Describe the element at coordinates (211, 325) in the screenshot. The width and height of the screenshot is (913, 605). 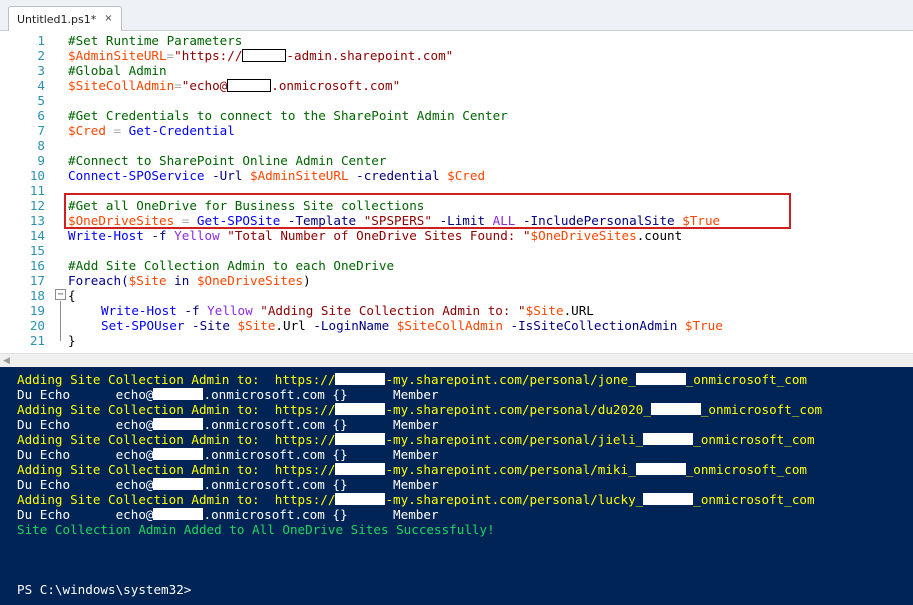
I see `parameter: -Site` at that location.